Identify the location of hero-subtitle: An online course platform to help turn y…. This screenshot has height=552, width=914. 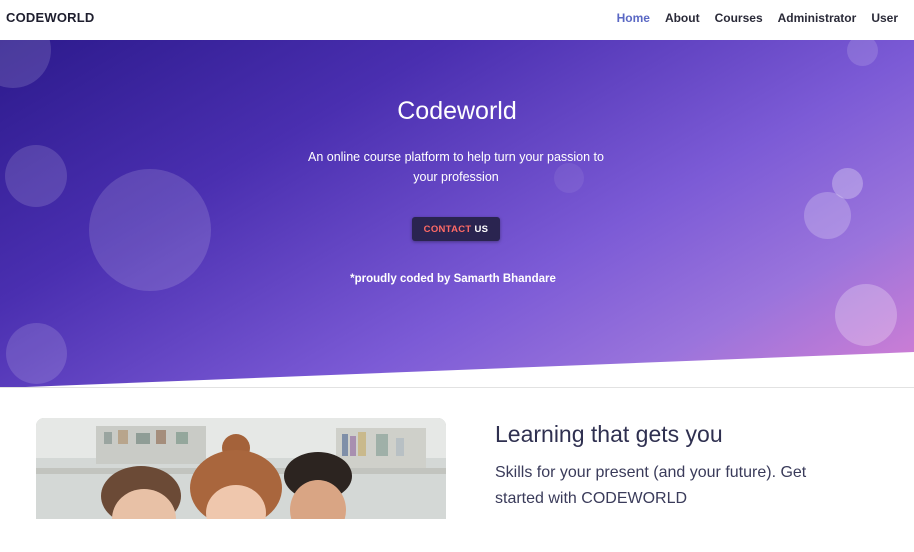
(455, 167).